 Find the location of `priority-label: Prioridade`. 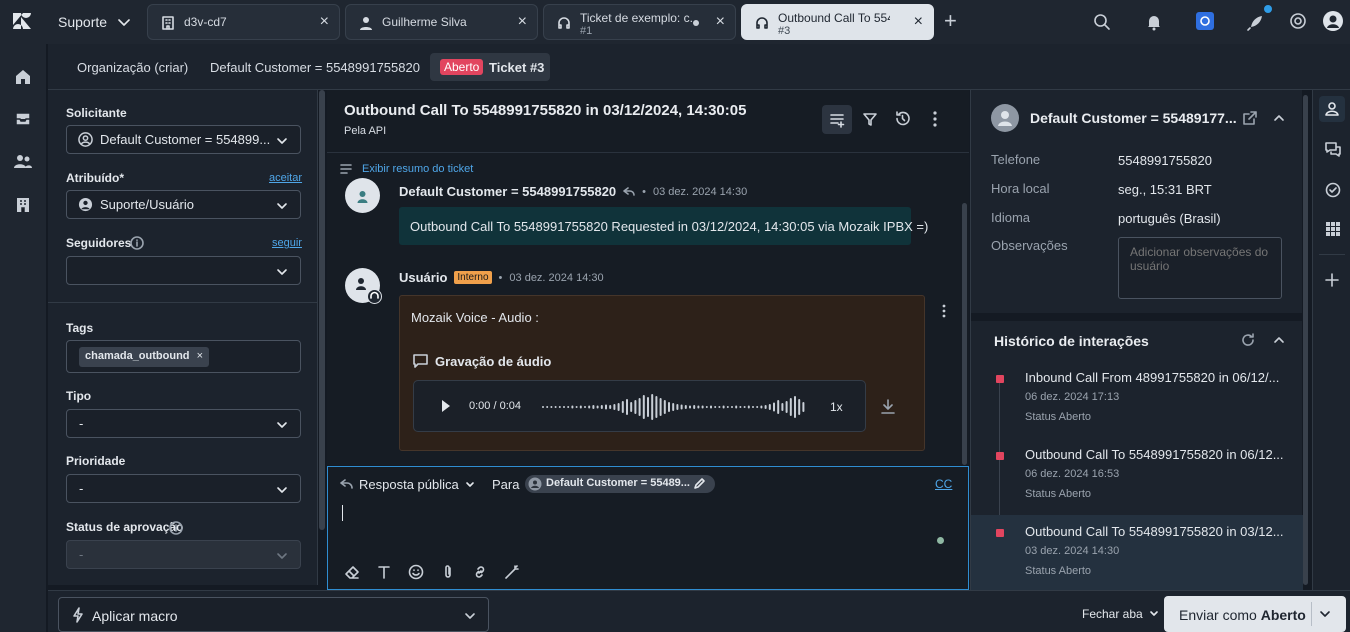

priority-label: Prioridade is located at coordinates (96, 461).